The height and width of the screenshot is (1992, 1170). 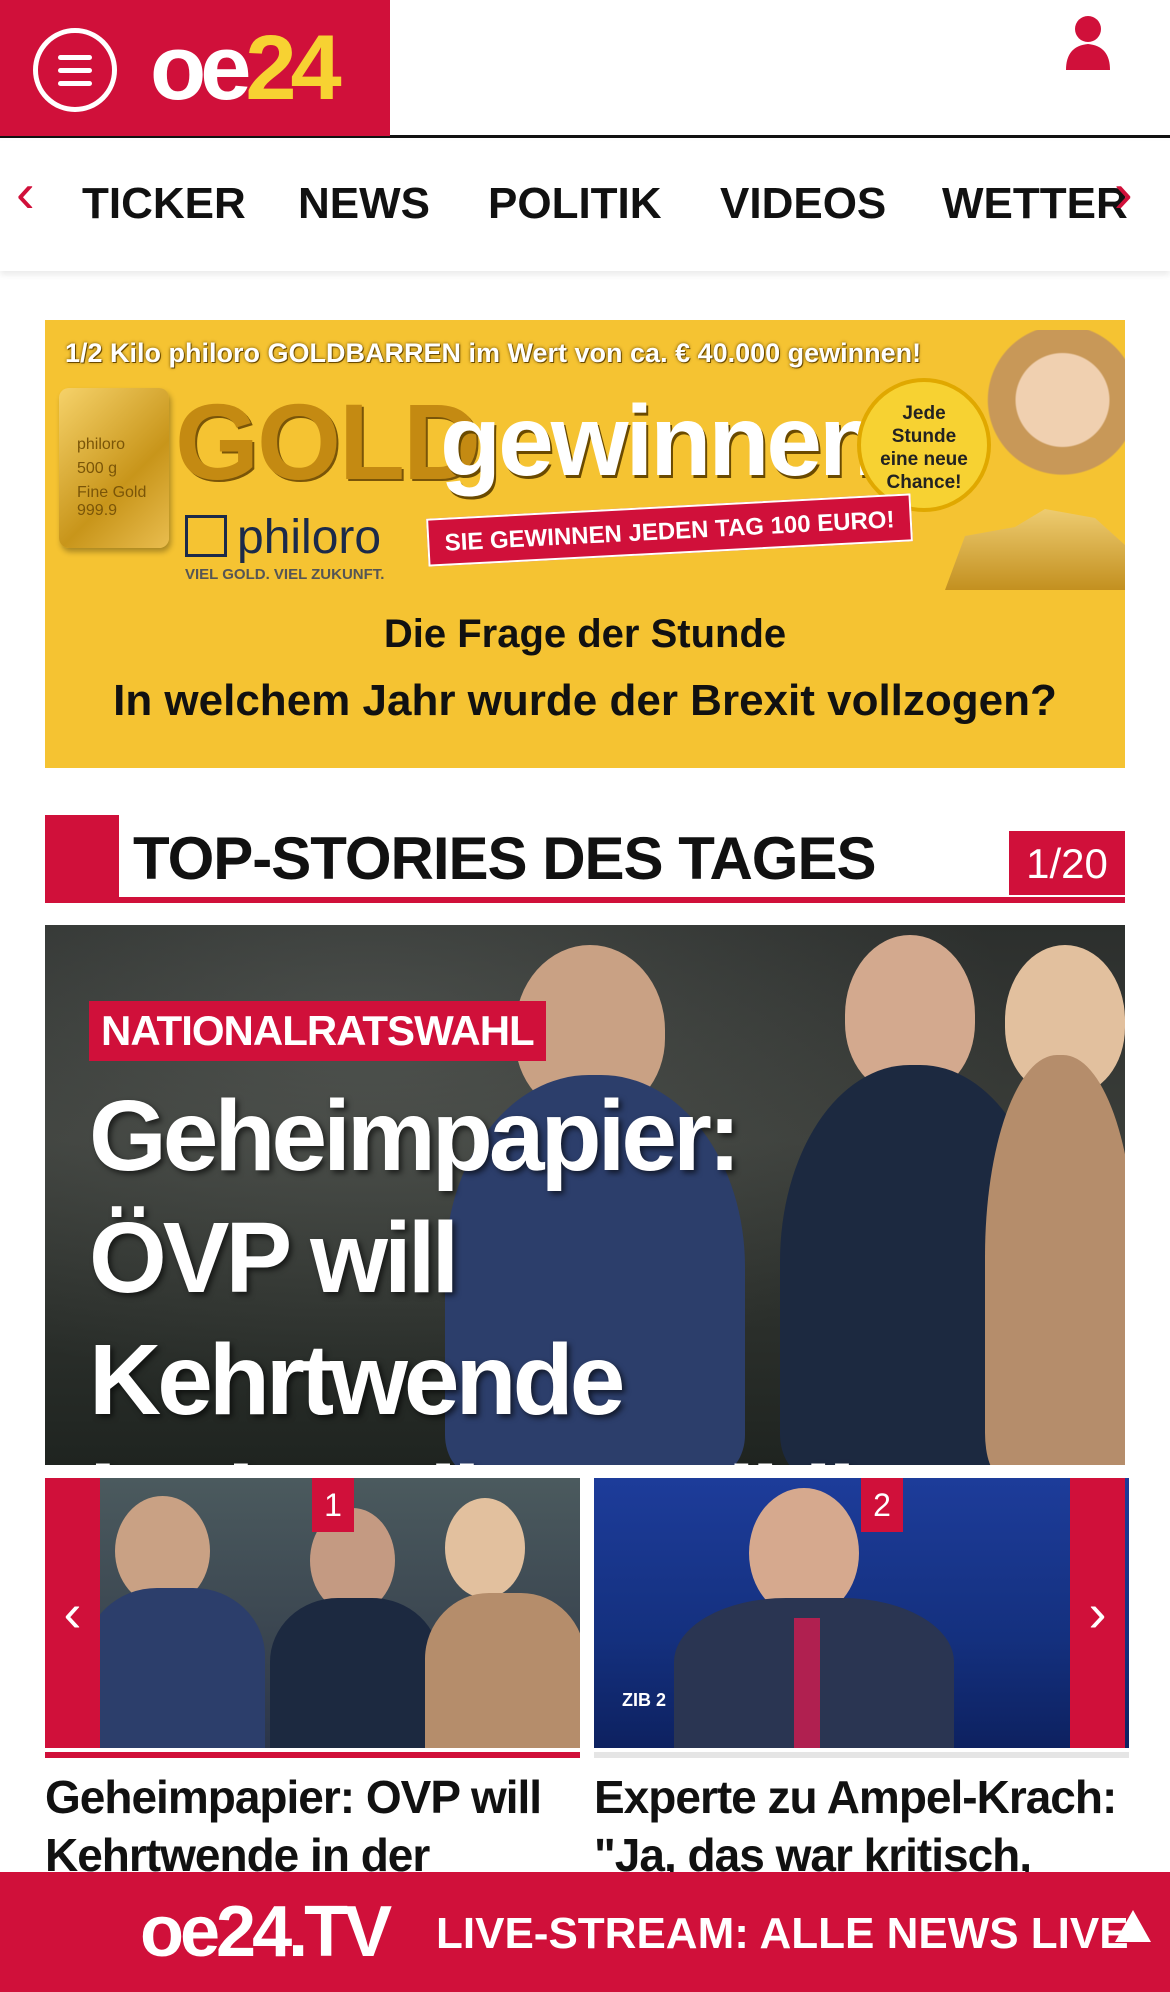 I want to click on oe24-logo: oe24, so click(x=246, y=68).